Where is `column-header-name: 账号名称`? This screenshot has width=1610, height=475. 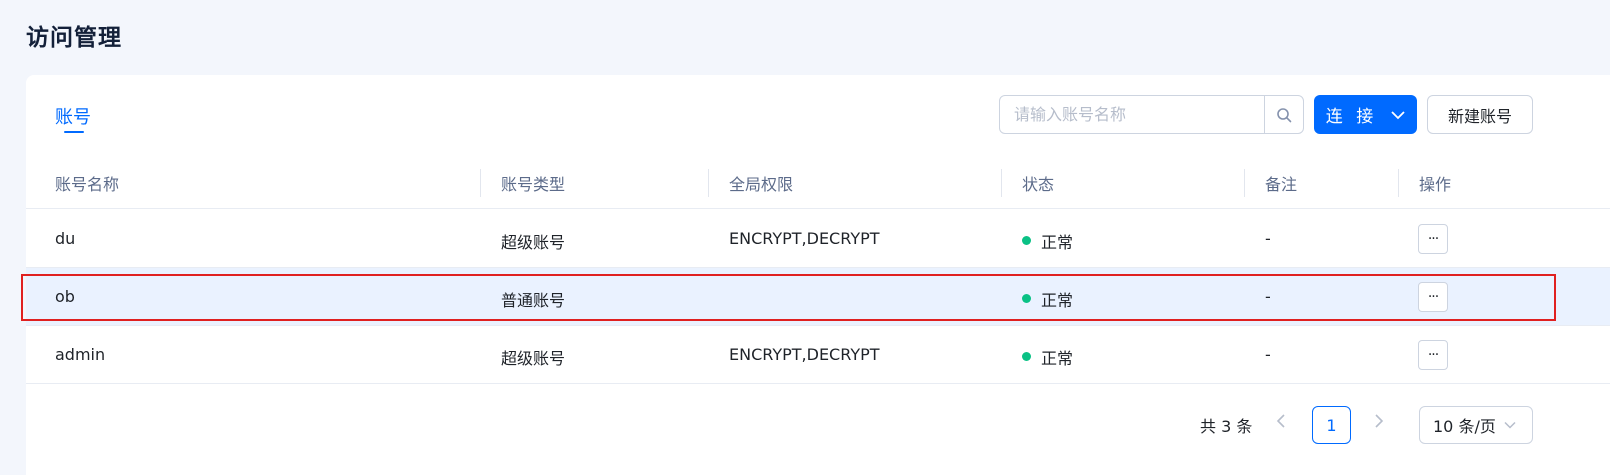 column-header-name: 账号名称 is located at coordinates (87, 184).